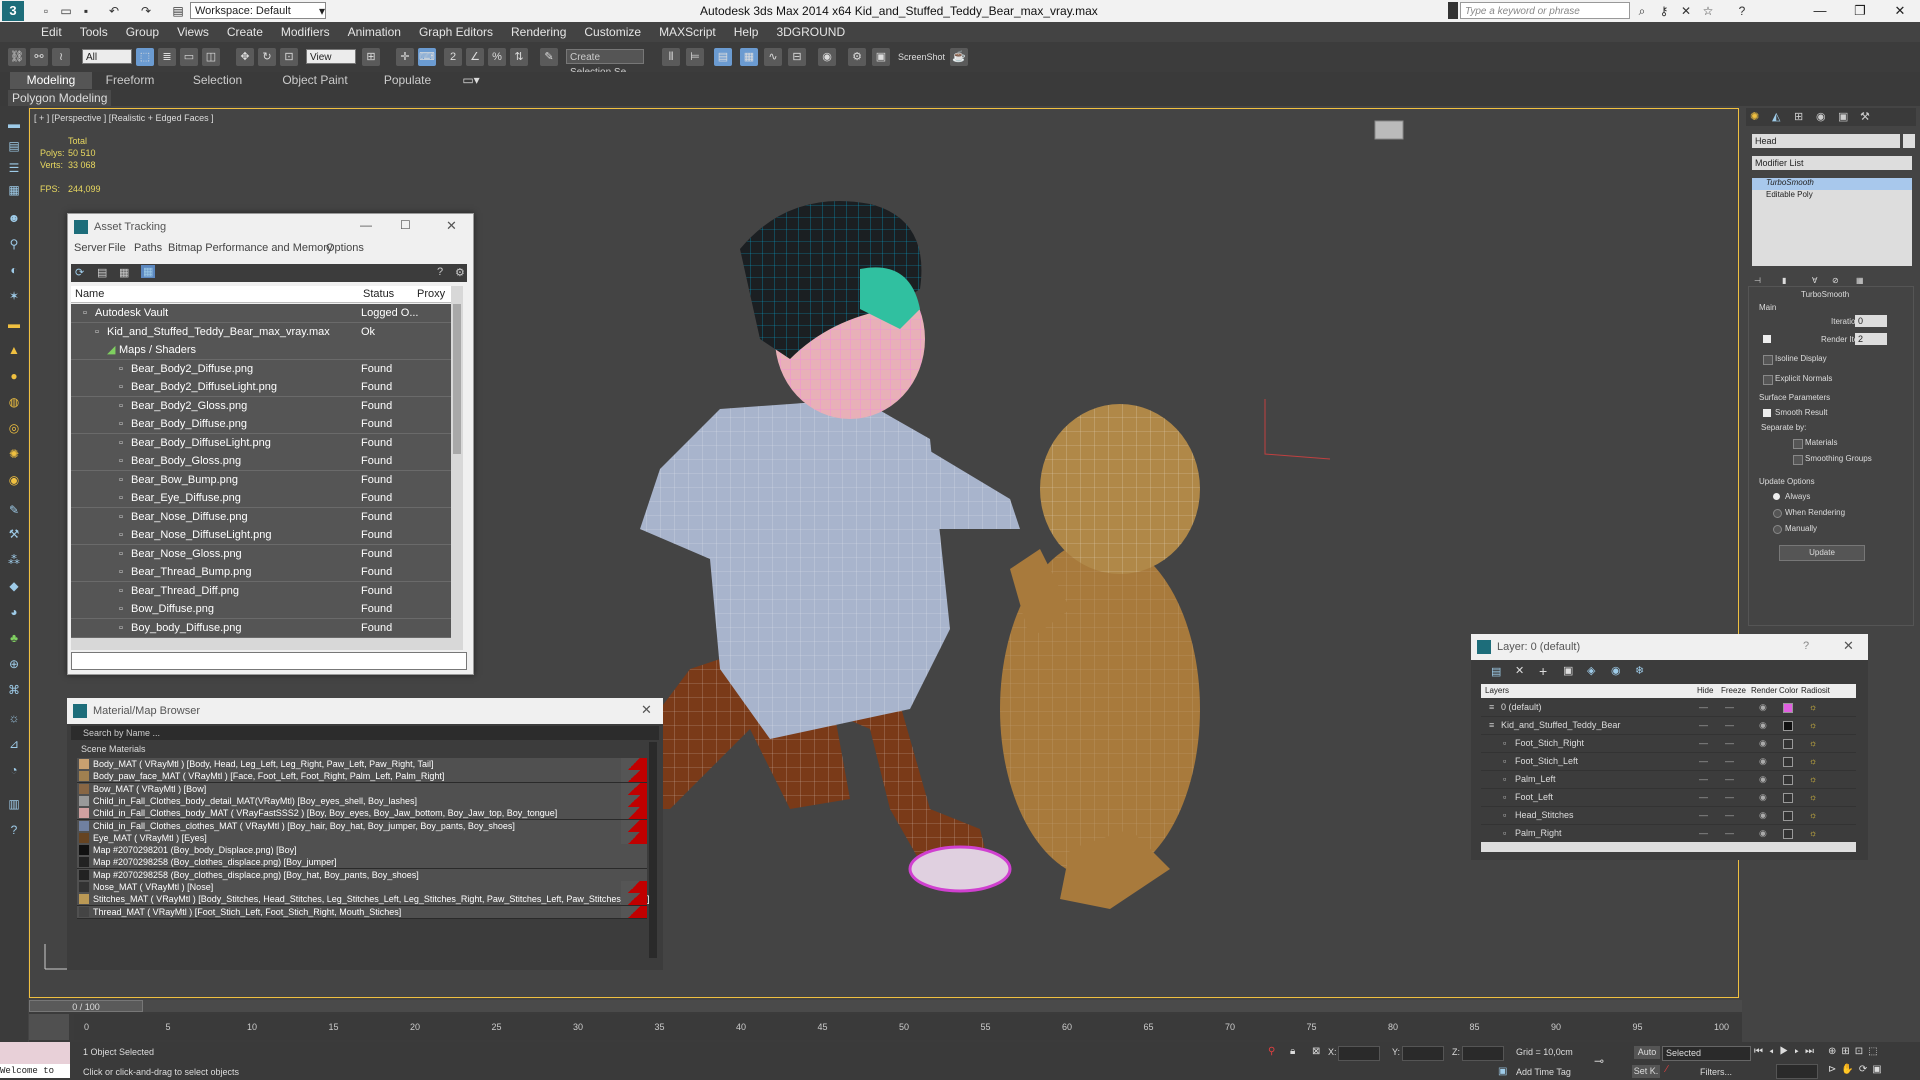 The height and width of the screenshot is (1080, 1920). What do you see at coordinates (79, 272) in the screenshot?
I see `refresh-icon: ⟳` at bounding box center [79, 272].